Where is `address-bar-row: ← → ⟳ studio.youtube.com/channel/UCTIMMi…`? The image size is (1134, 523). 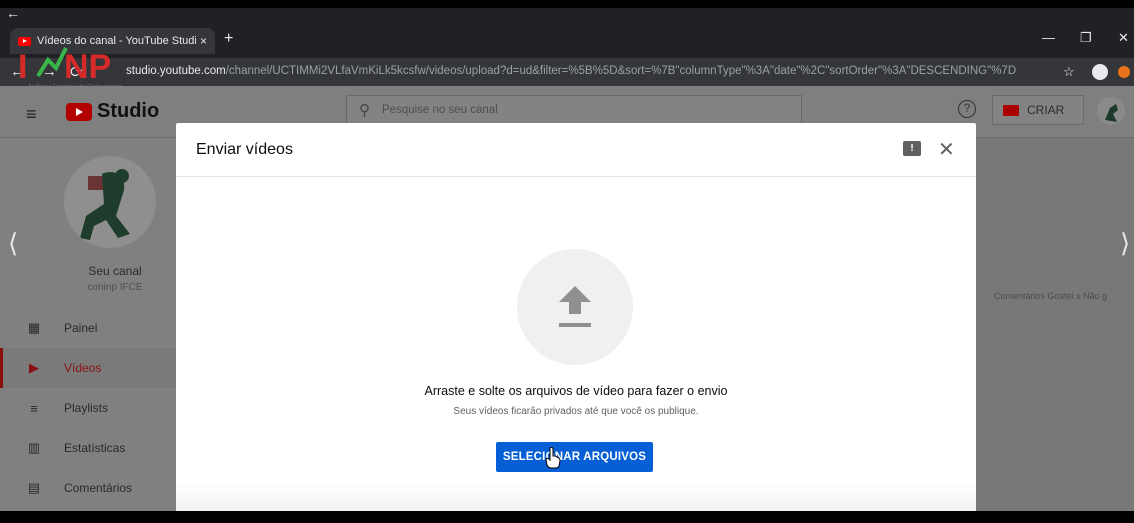 address-bar-row: ← → ⟳ studio.youtube.com/channel/UCTIMMi… is located at coordinates (567, 72).